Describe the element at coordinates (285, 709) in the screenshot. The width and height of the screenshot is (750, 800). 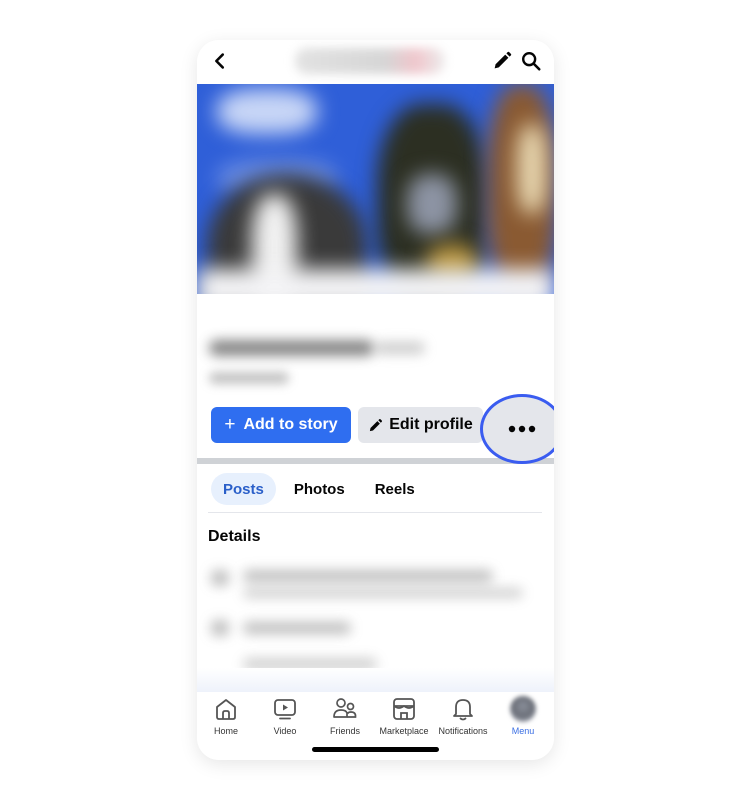
I see `video-icon` at that location.